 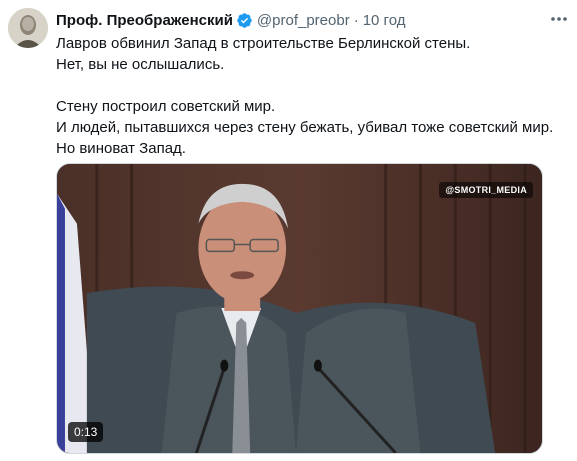 I want to click on tweet-line: Нет, вы не ослышались., so click(x=140, y=64).